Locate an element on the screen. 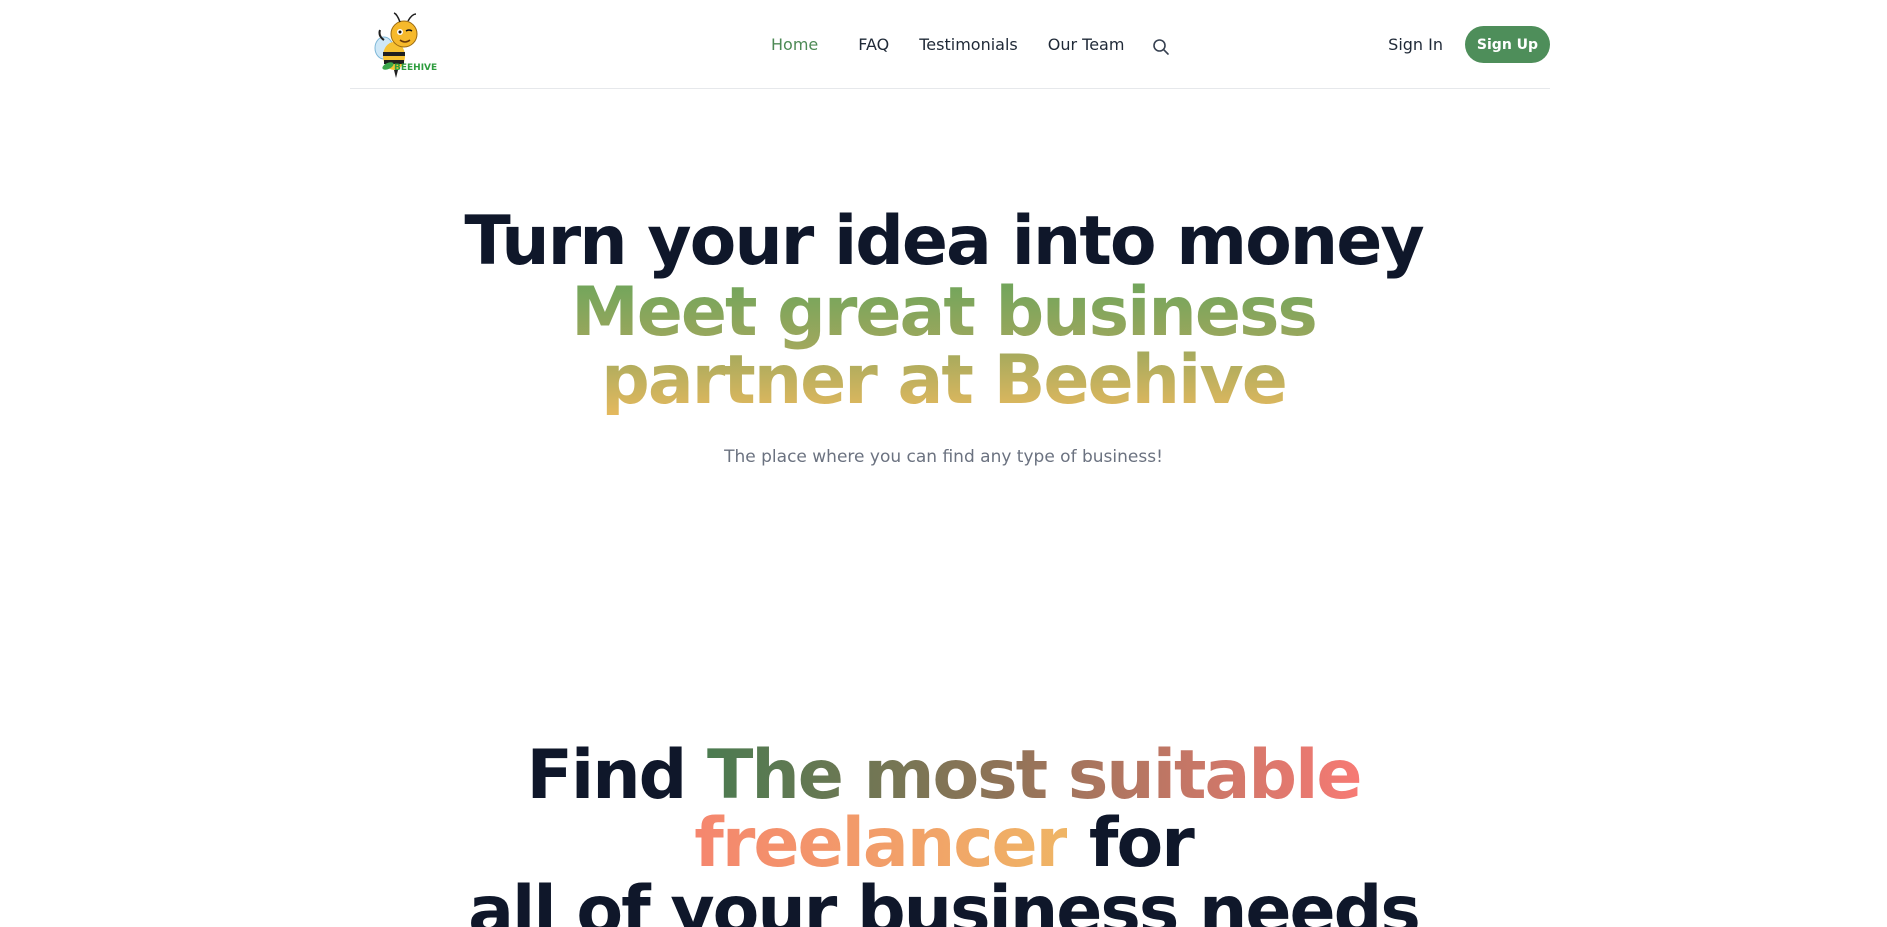 The height and width of the screenshot is (927, 1887). logo-text: BEEHIVE is located at coordinates (416, 68).